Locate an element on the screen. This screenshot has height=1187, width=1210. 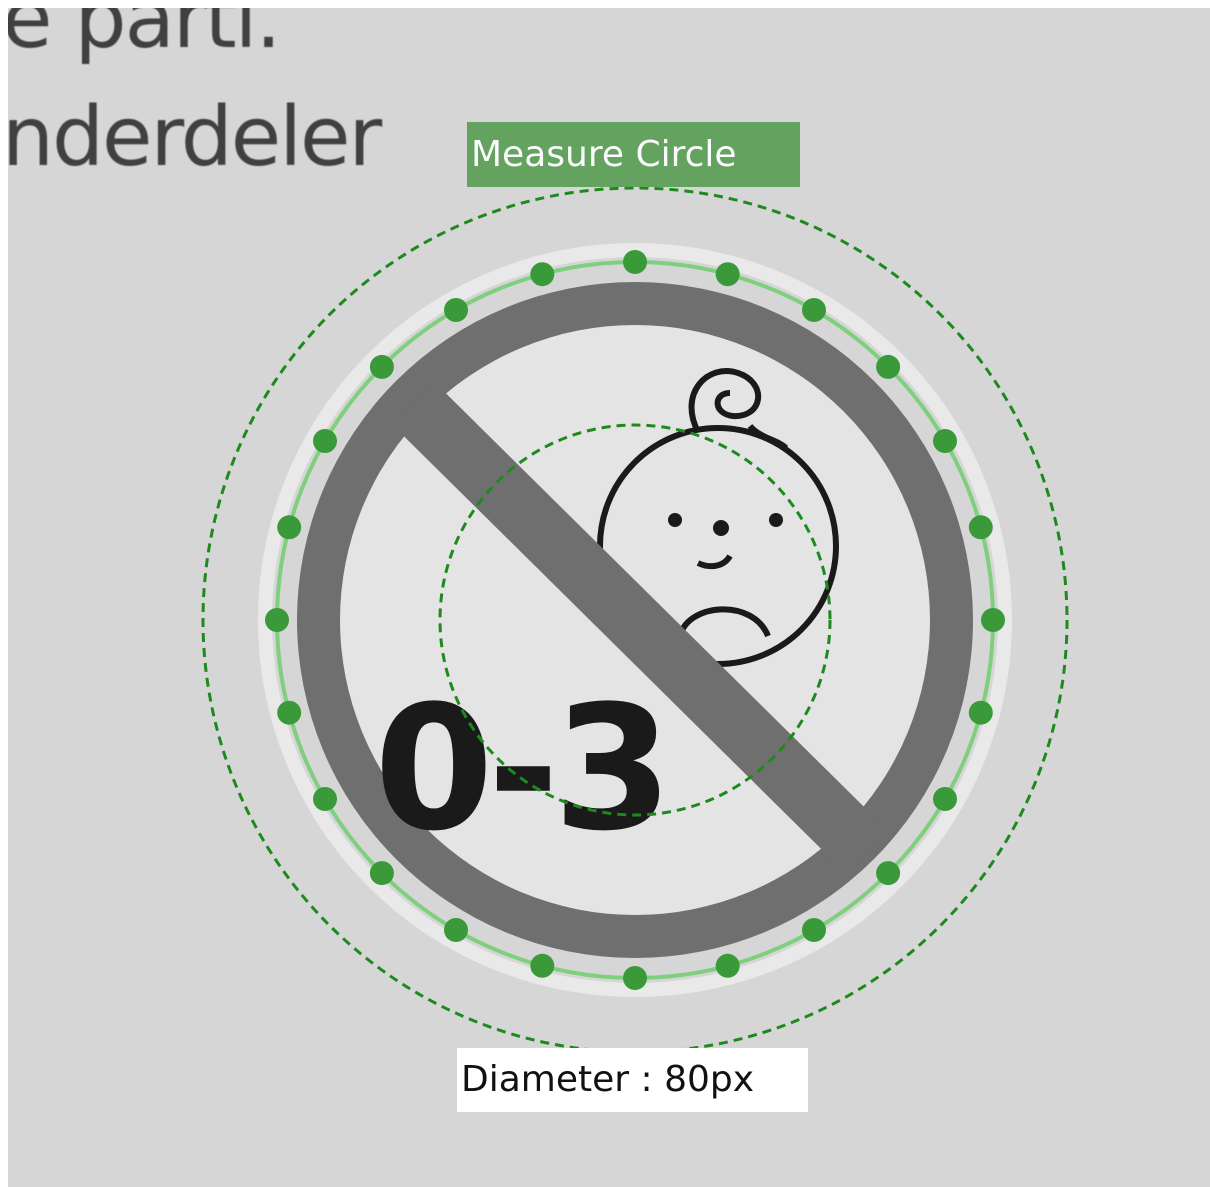
age-range-text: 0-3 is located at coordinates (520, 768).